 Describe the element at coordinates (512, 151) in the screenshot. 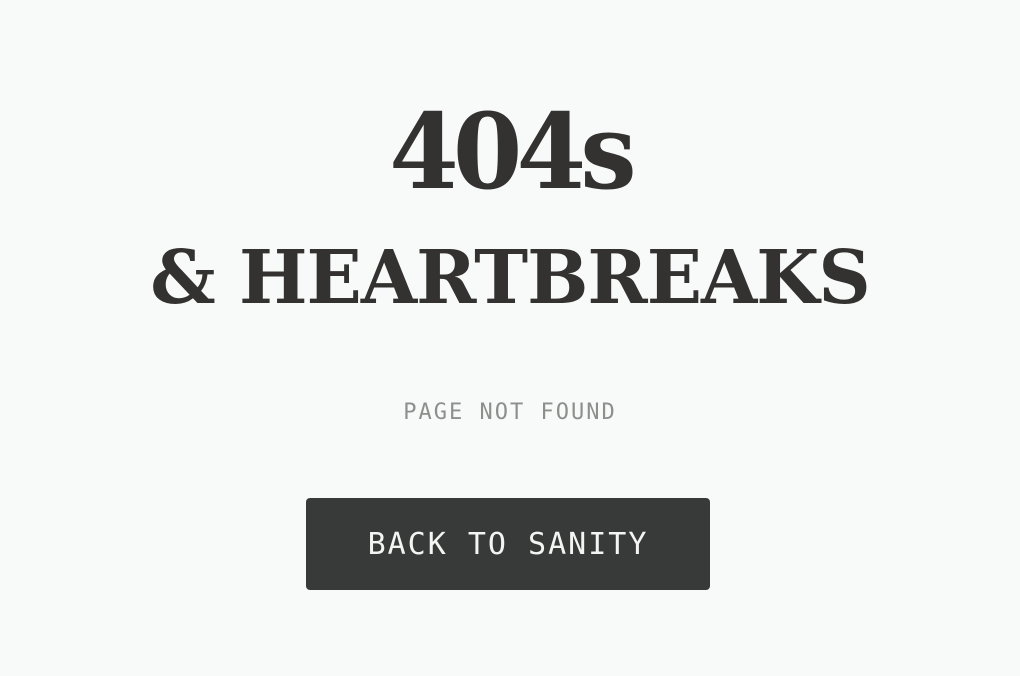

I see `error-code-heading: 404s` at that location.